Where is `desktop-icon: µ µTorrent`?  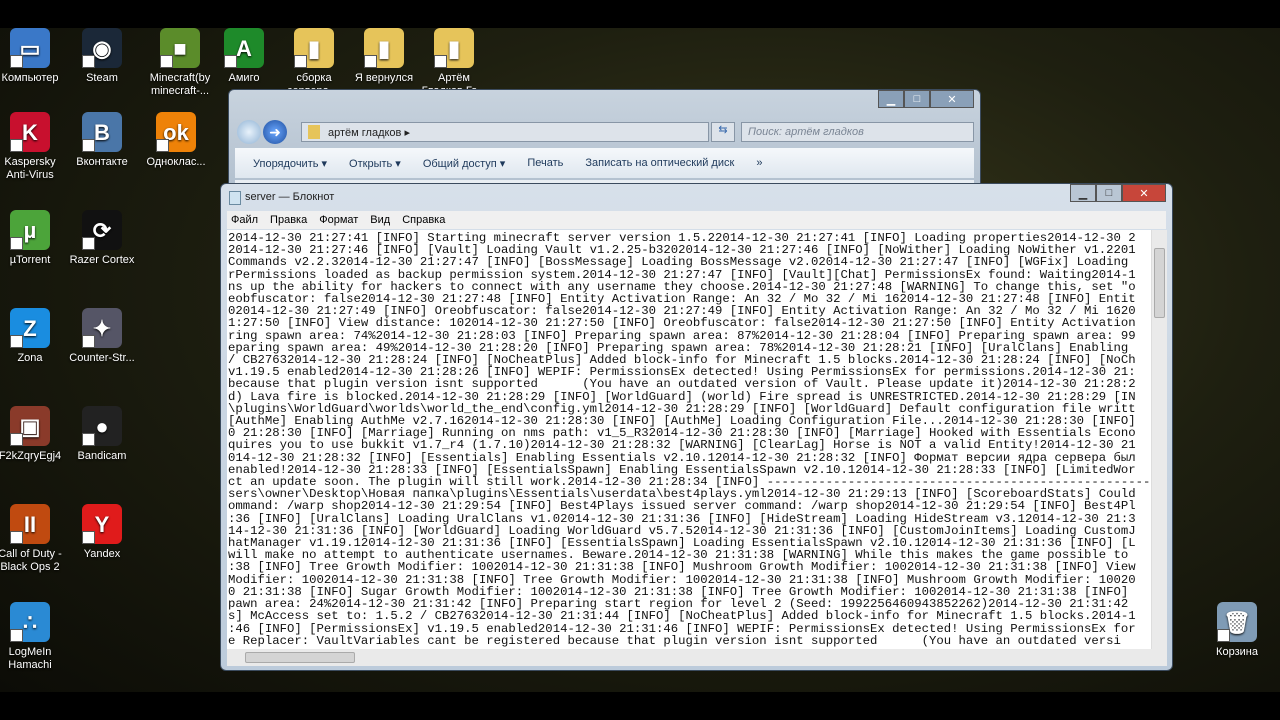
desktop-icon: µ µTorrent is located at coordinates (34, 238).